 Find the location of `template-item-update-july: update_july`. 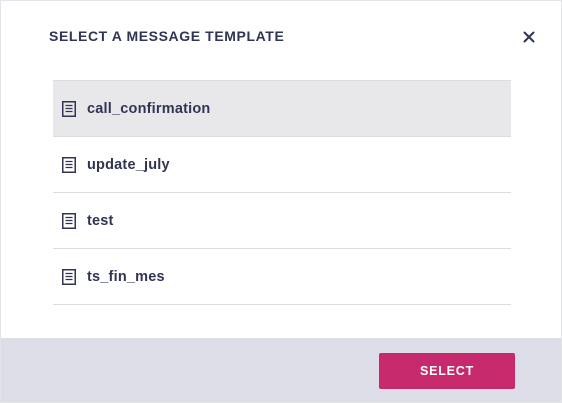

template-item-update-july: update_july is located at coordinates (282, 165).